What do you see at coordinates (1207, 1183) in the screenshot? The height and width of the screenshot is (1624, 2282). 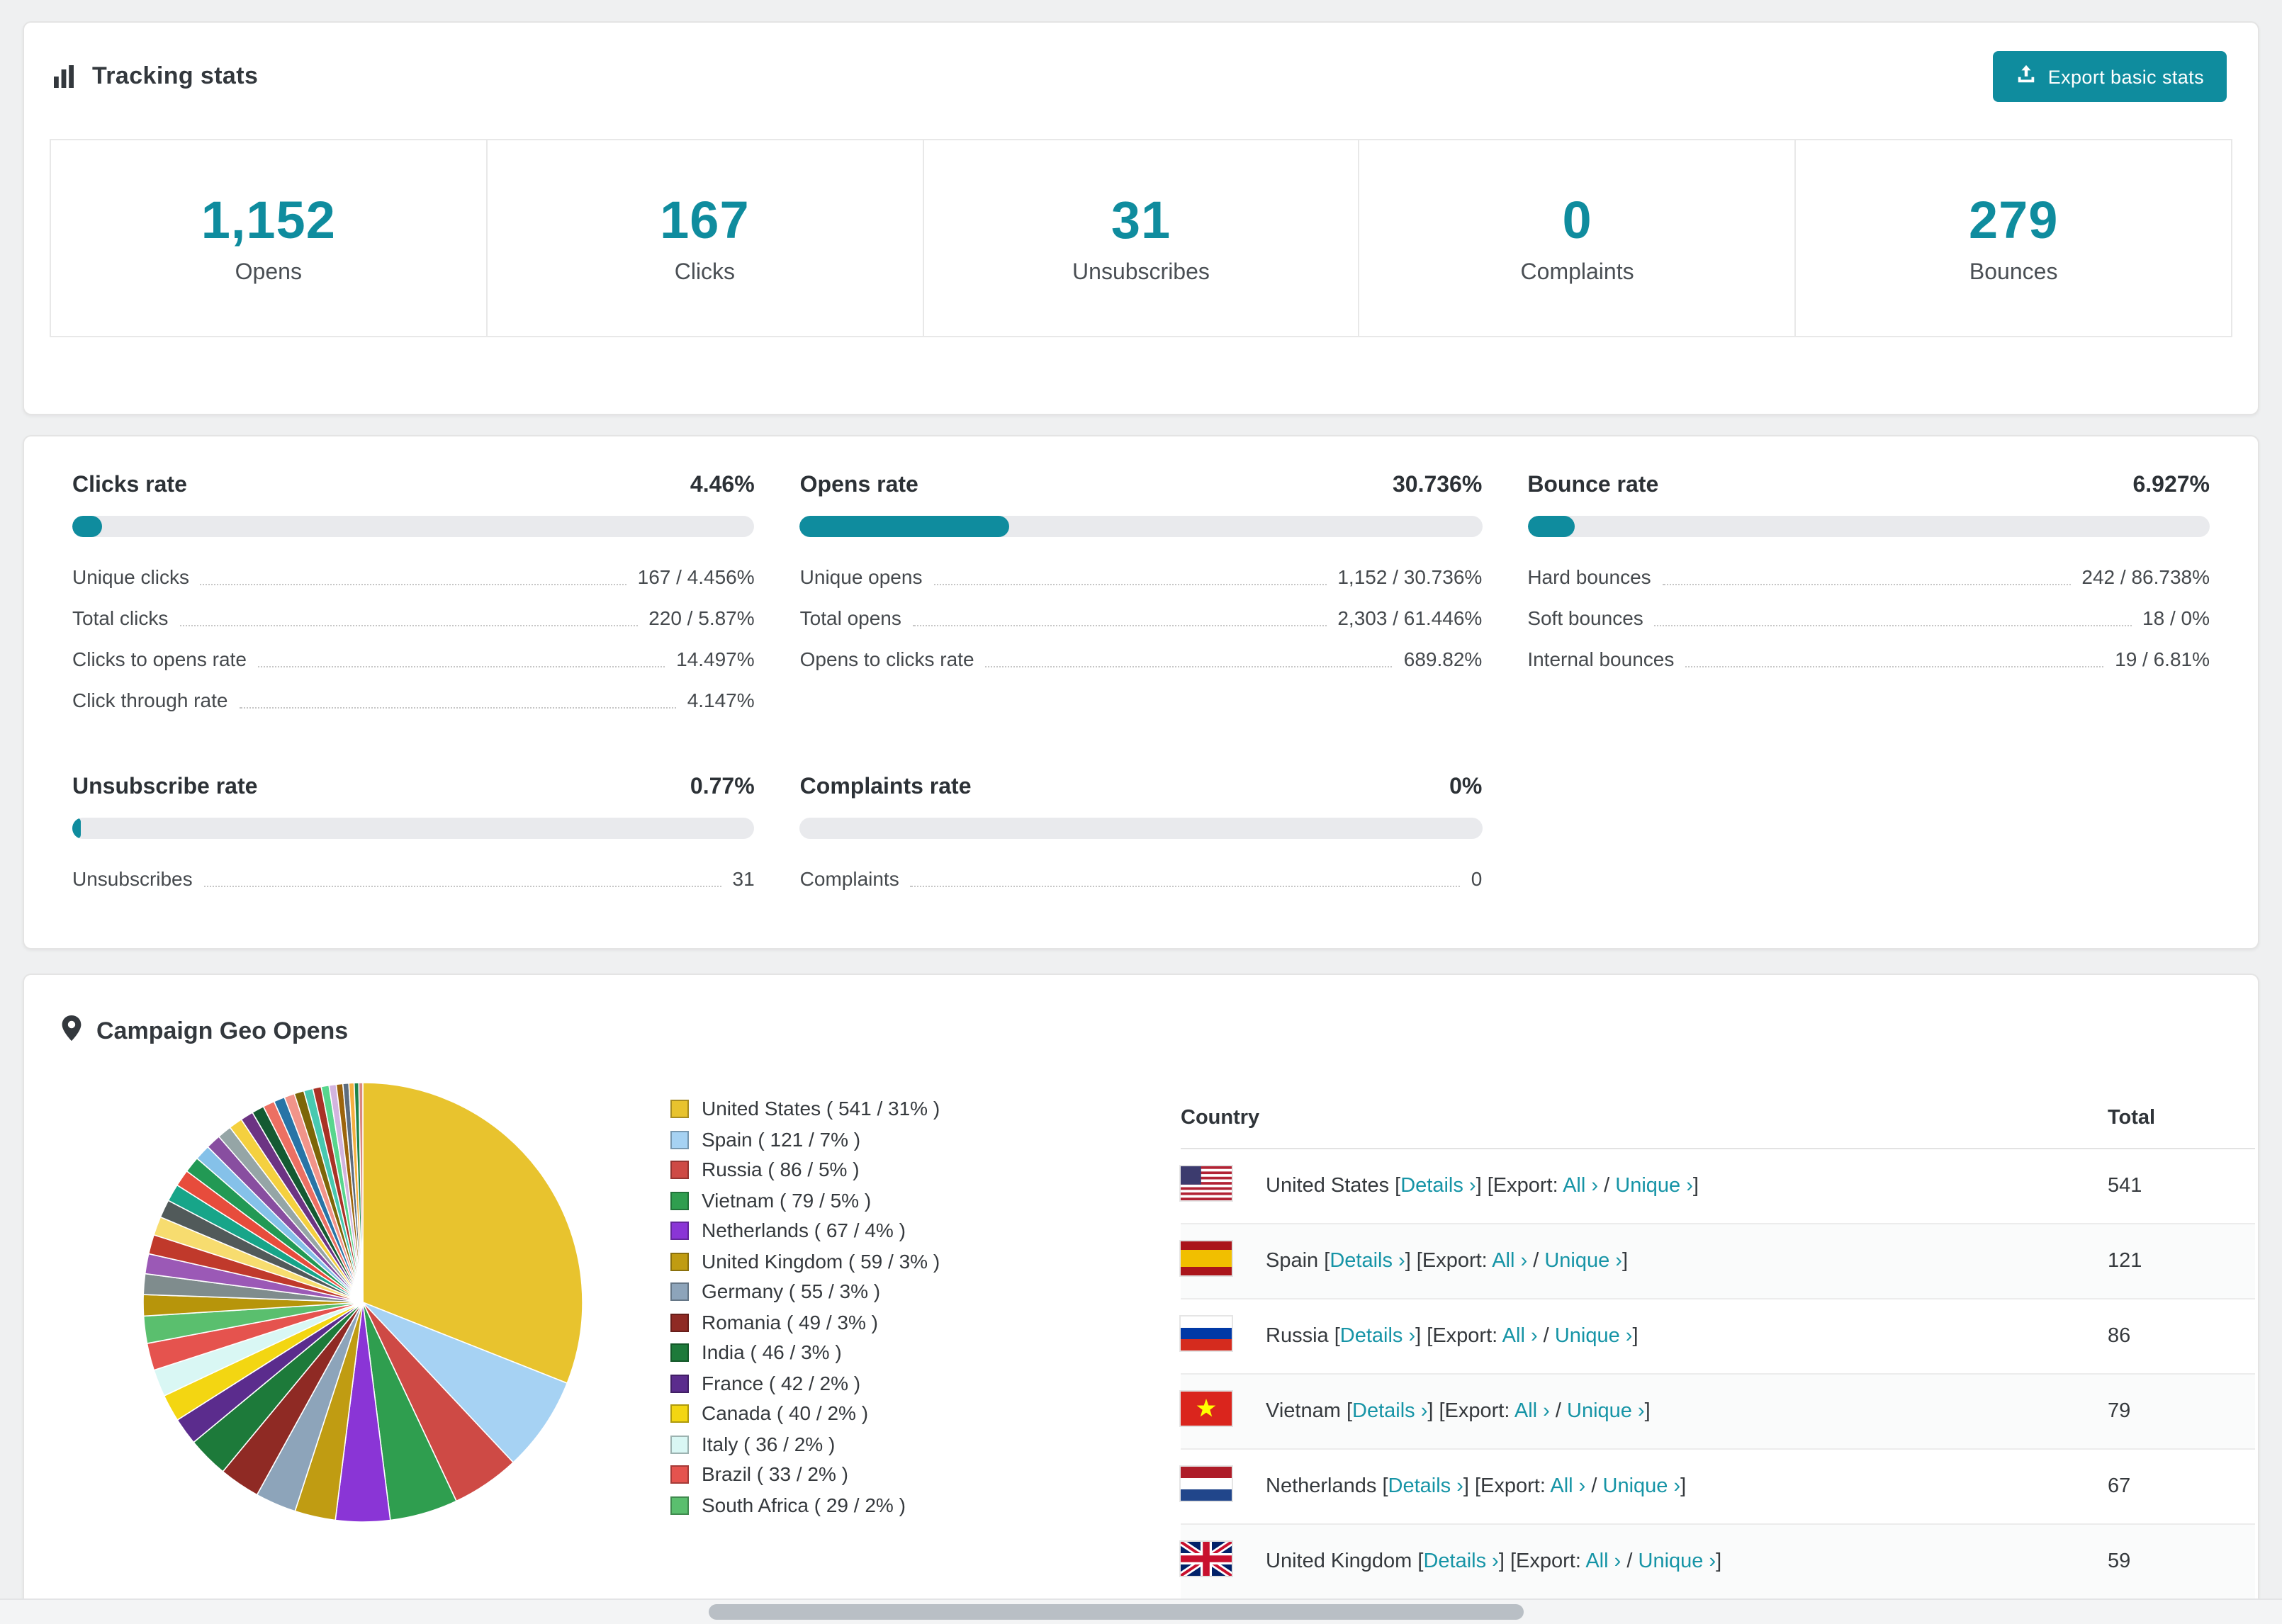 I see `flag-us-icon` at bounding box center [1207, 1183].